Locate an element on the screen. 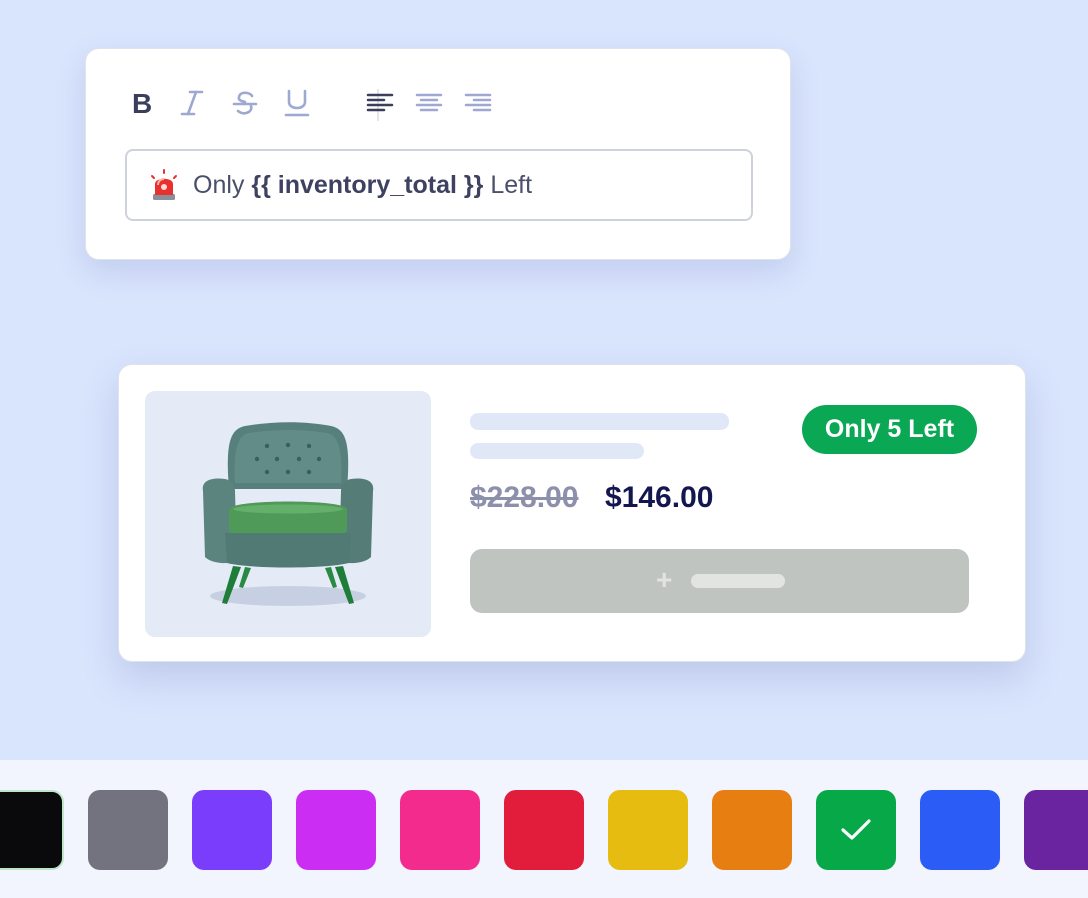 The height and width of the screenshot is (898, 1088). align-left-icon is located at coordinates (380, 102).